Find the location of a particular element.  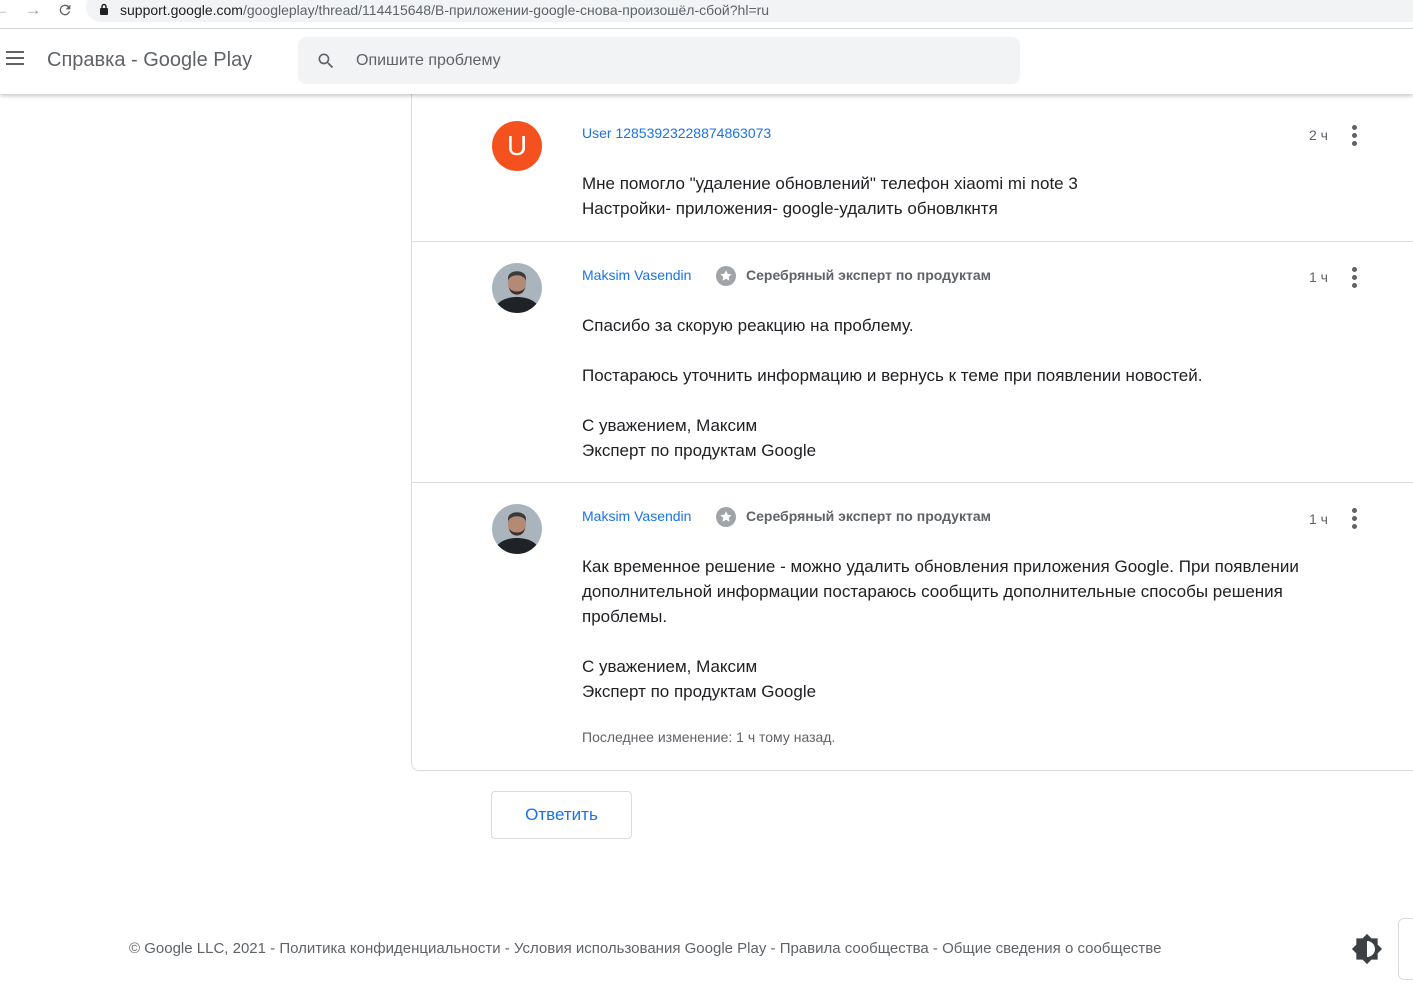

reload-icon is located at coordinates (65, 11).